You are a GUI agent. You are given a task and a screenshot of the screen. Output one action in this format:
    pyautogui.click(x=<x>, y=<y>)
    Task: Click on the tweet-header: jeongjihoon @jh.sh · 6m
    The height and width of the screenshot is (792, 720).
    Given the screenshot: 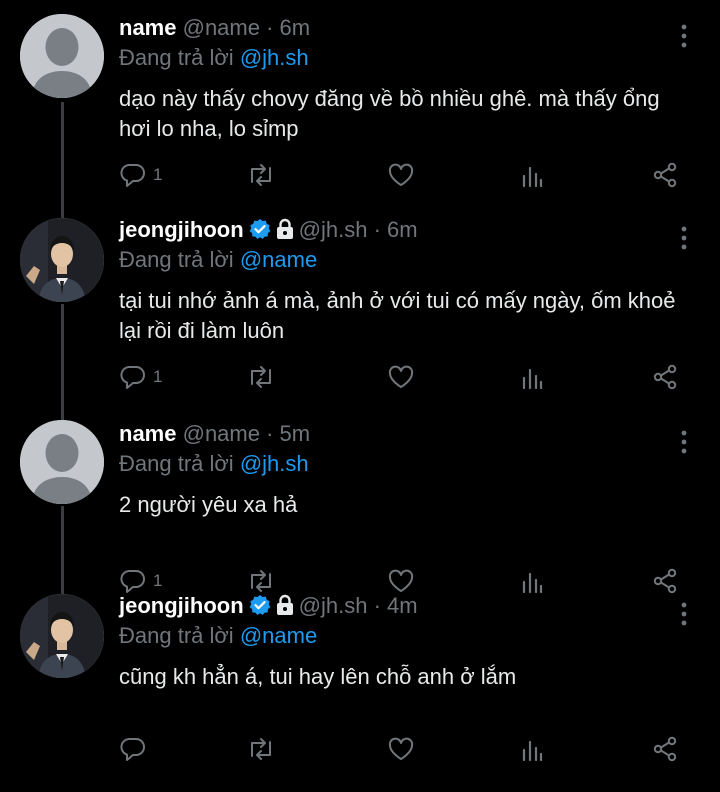 What is the action you would take?
    pyautogui.click(x=268, y=231)
    